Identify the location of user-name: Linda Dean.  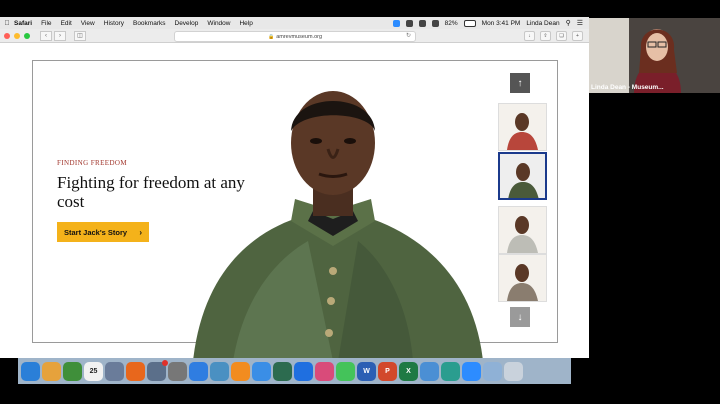
(542, 23).